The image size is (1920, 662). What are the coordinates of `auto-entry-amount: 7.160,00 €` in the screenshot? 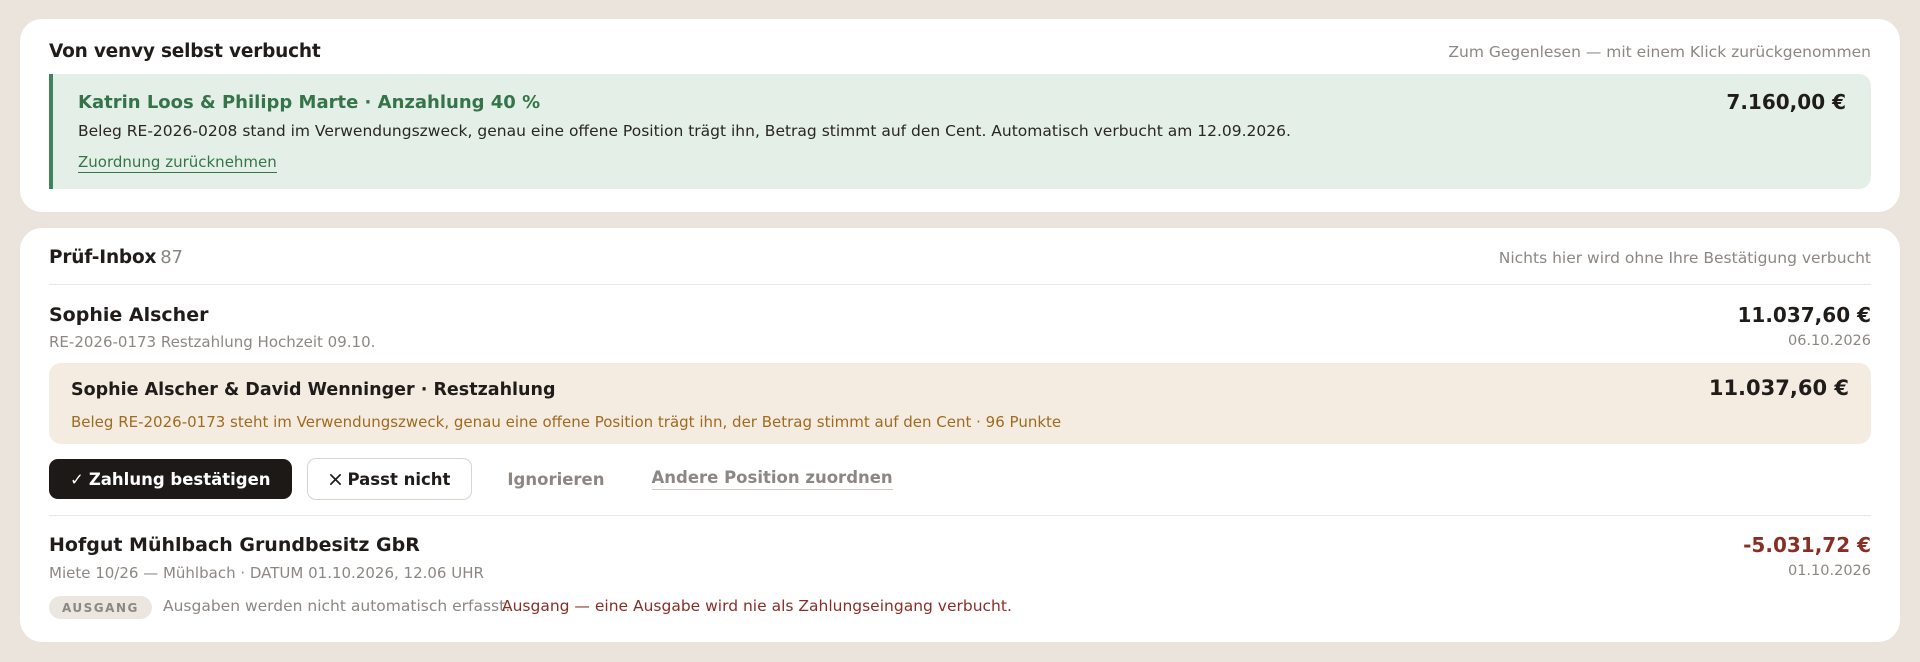 It's located at (1786, 102).